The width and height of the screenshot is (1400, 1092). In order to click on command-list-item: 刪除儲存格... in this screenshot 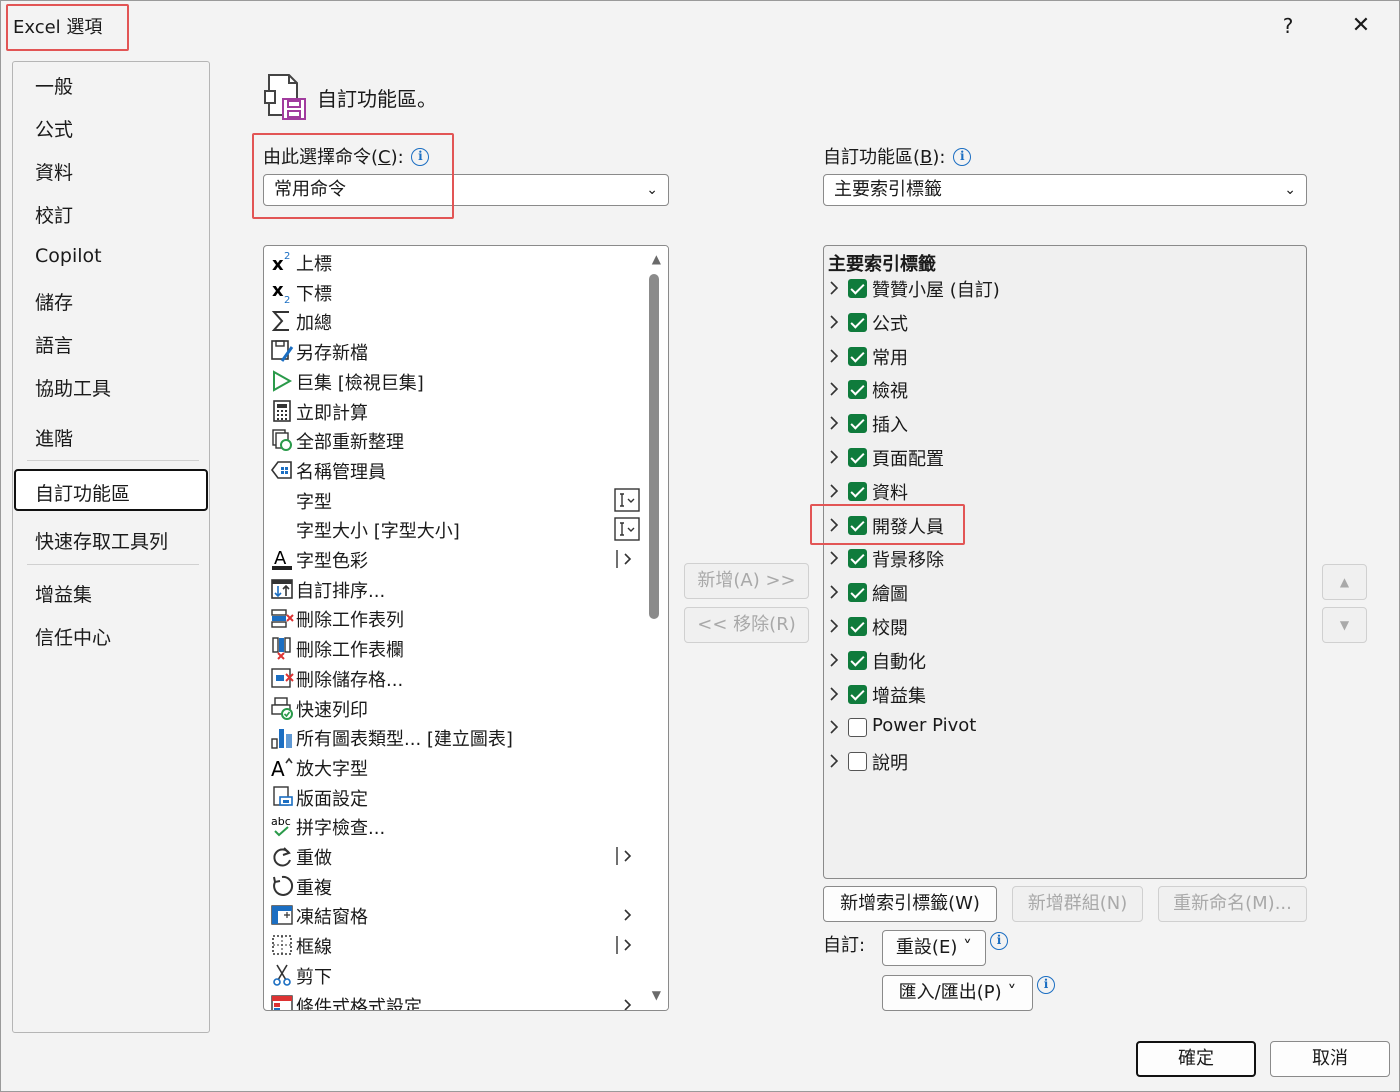, I will do `click(458, 678)`.